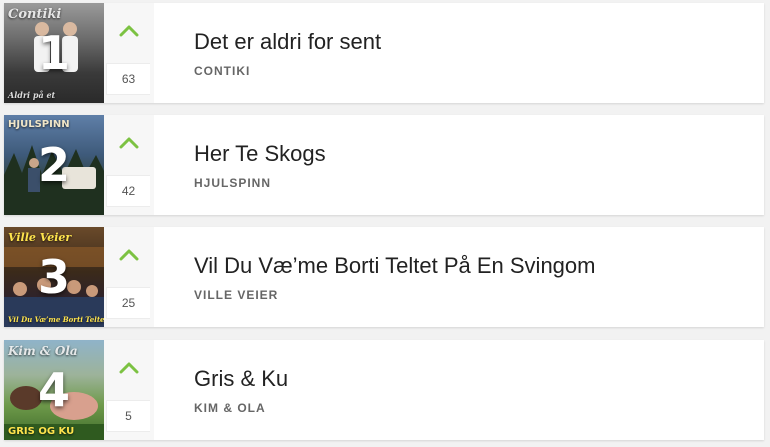 This screenshot has width=770, height=447. I want to click on cover-title: Ville Veier, so click(40, 237).